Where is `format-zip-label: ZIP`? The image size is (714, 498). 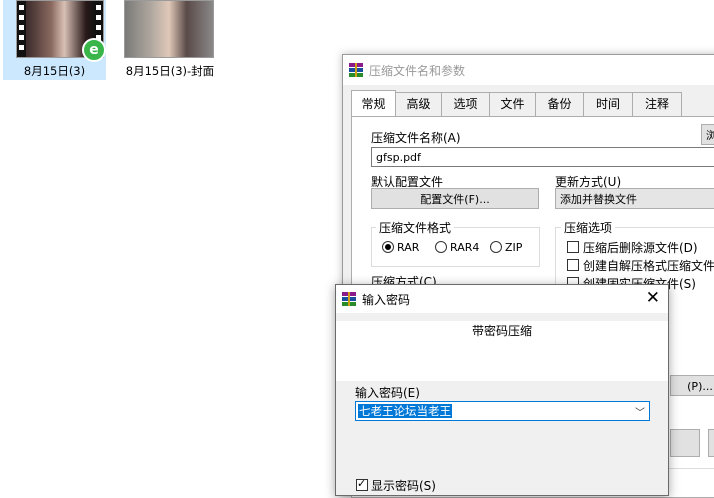 format-zip-label: ZIP is located at coordinates (514, 247).